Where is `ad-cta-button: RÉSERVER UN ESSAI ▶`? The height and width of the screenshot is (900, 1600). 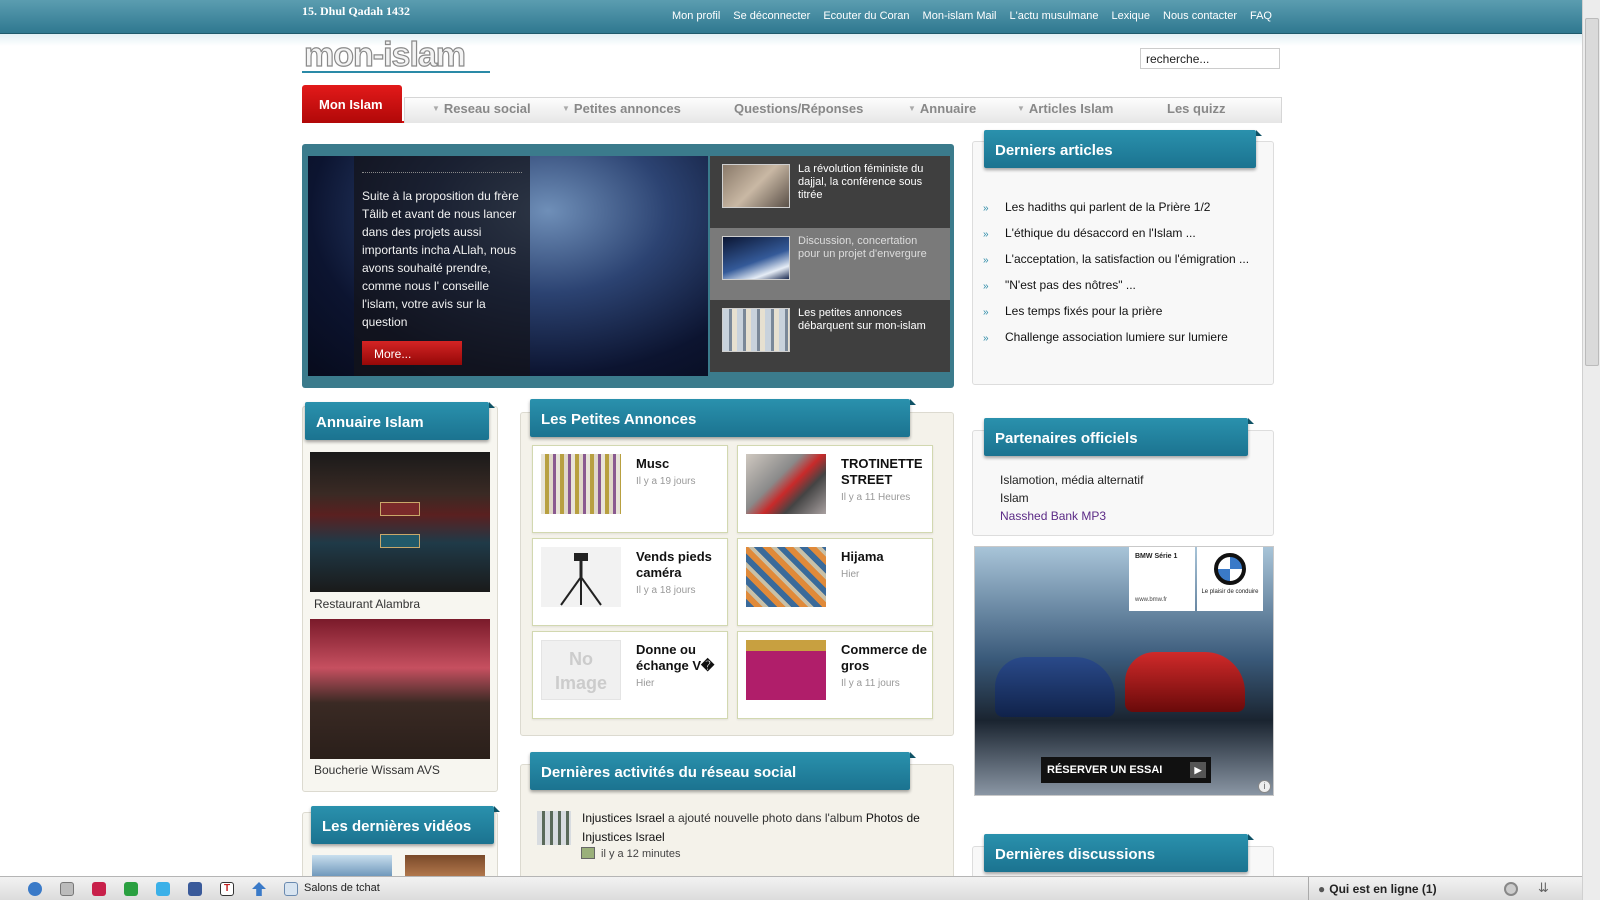
ad-cta-button: RÉSERVER UN ESSAI ▶ is located at coordinates (1126, 770).